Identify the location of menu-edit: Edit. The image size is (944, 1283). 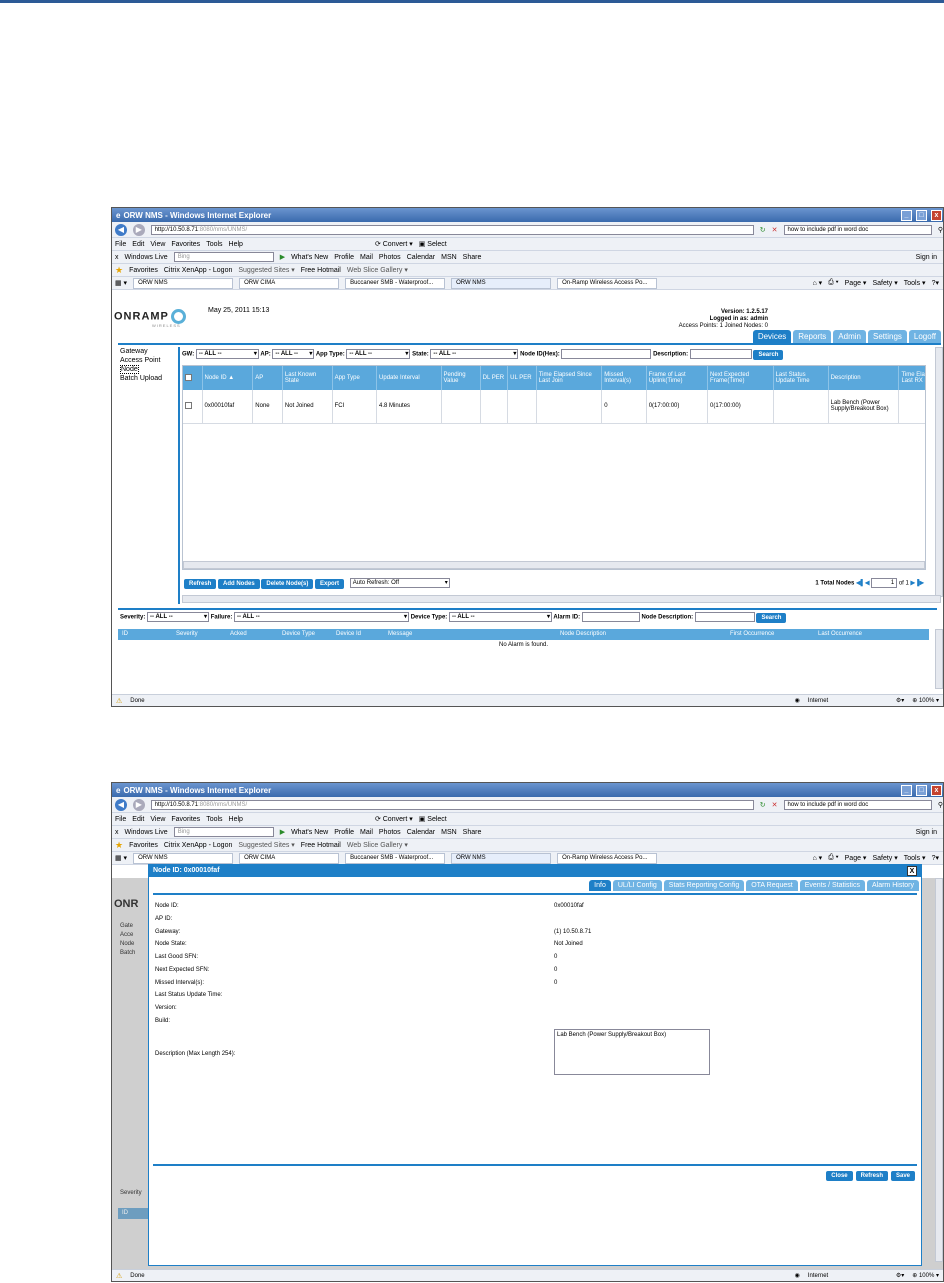
(138, 244).